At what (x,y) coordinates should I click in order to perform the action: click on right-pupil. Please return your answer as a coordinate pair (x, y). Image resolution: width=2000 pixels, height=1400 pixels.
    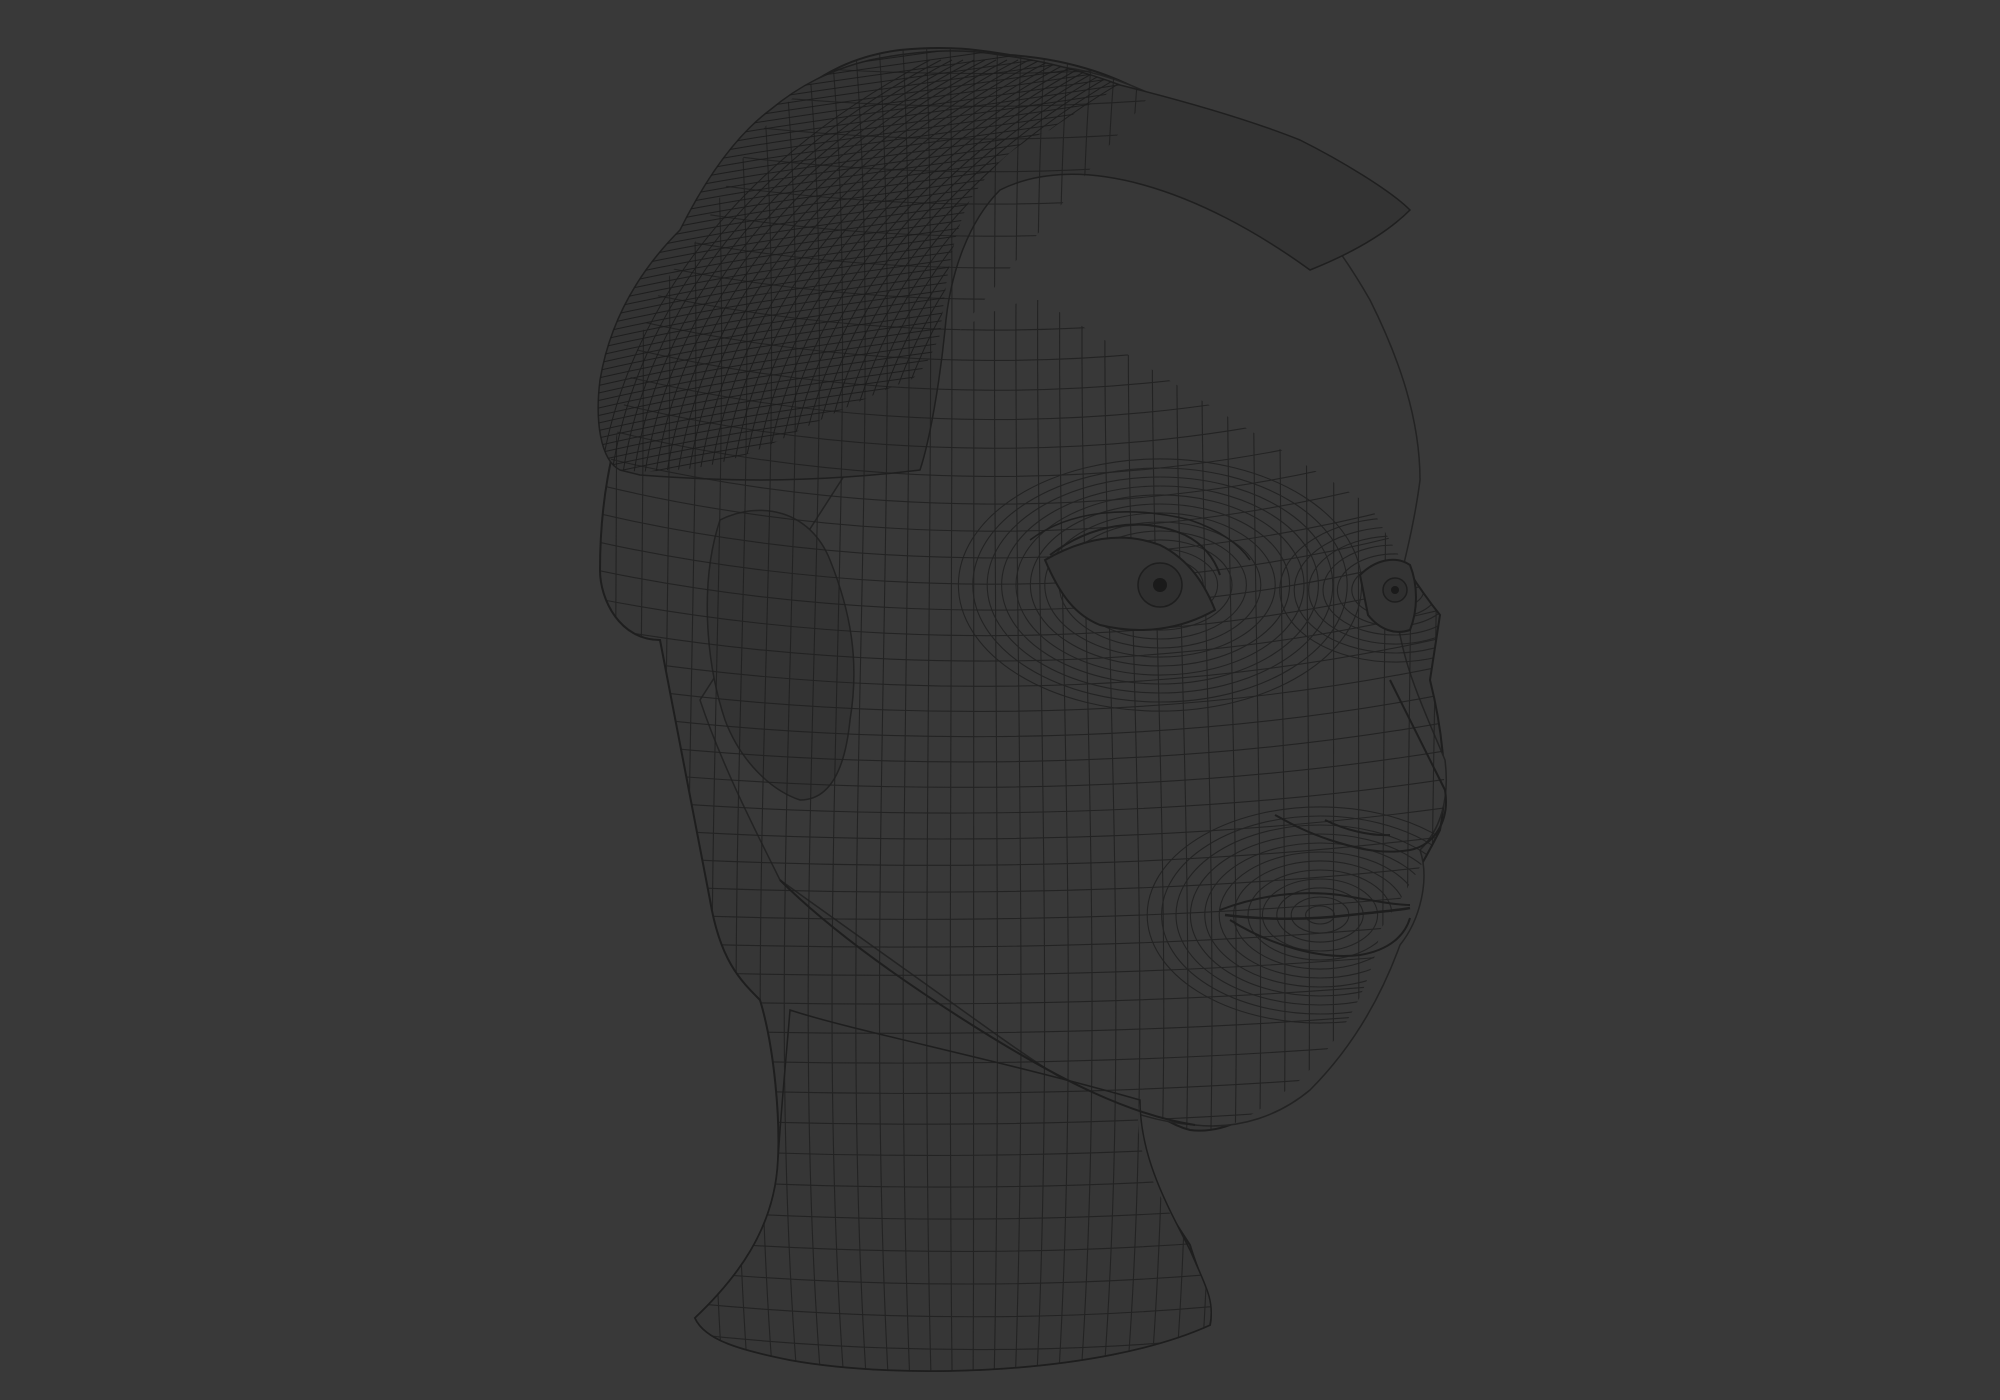
    Looking at the image, I should click on (1395, 590).